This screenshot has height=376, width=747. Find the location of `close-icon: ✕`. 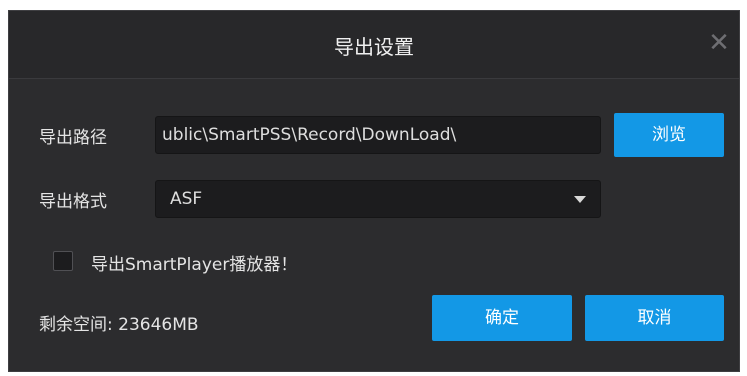

close-icon: ✕ is located at coordinates (719, 43).